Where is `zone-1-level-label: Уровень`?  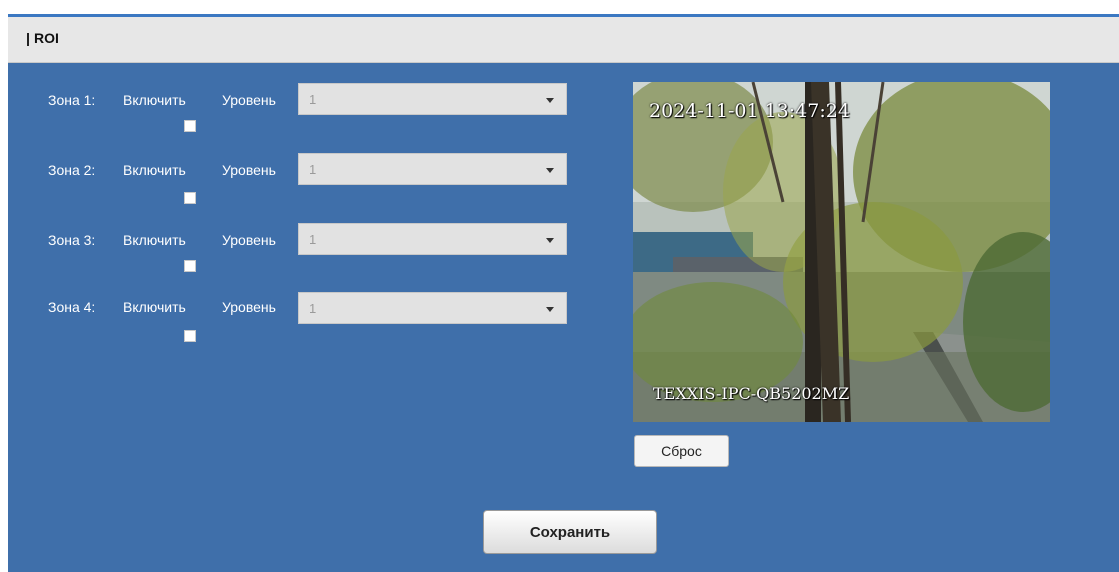 zone-1-level-label: Уровень is located at coordinates (249, 100).